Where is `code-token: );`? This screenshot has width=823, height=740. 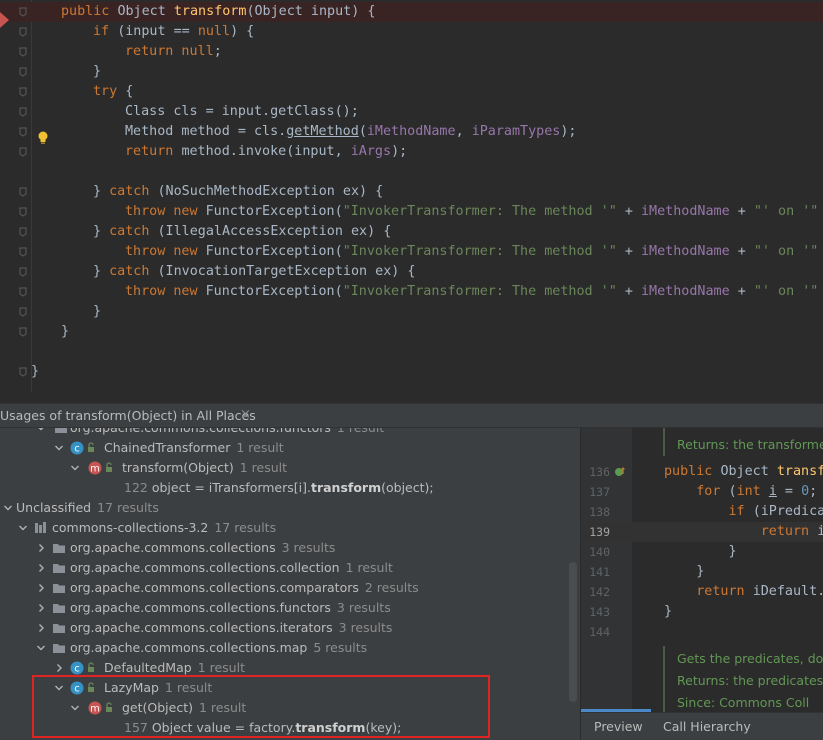
code-token: ); is located at coordinates (399, 151).